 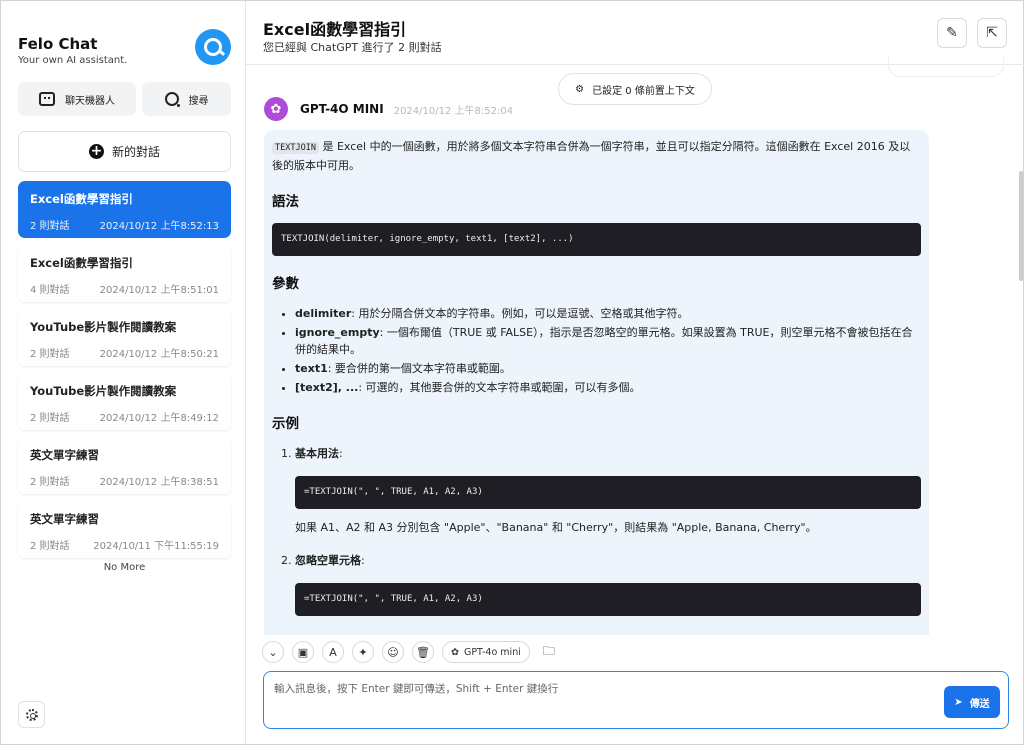 I want to click on message-input, so click(x=604, y=691).